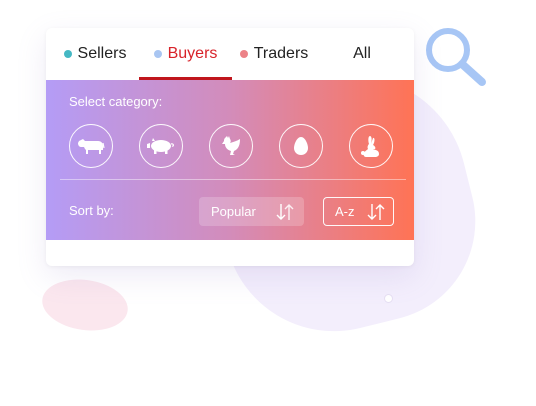  I want to click on cow-icon, so click(91, 146).